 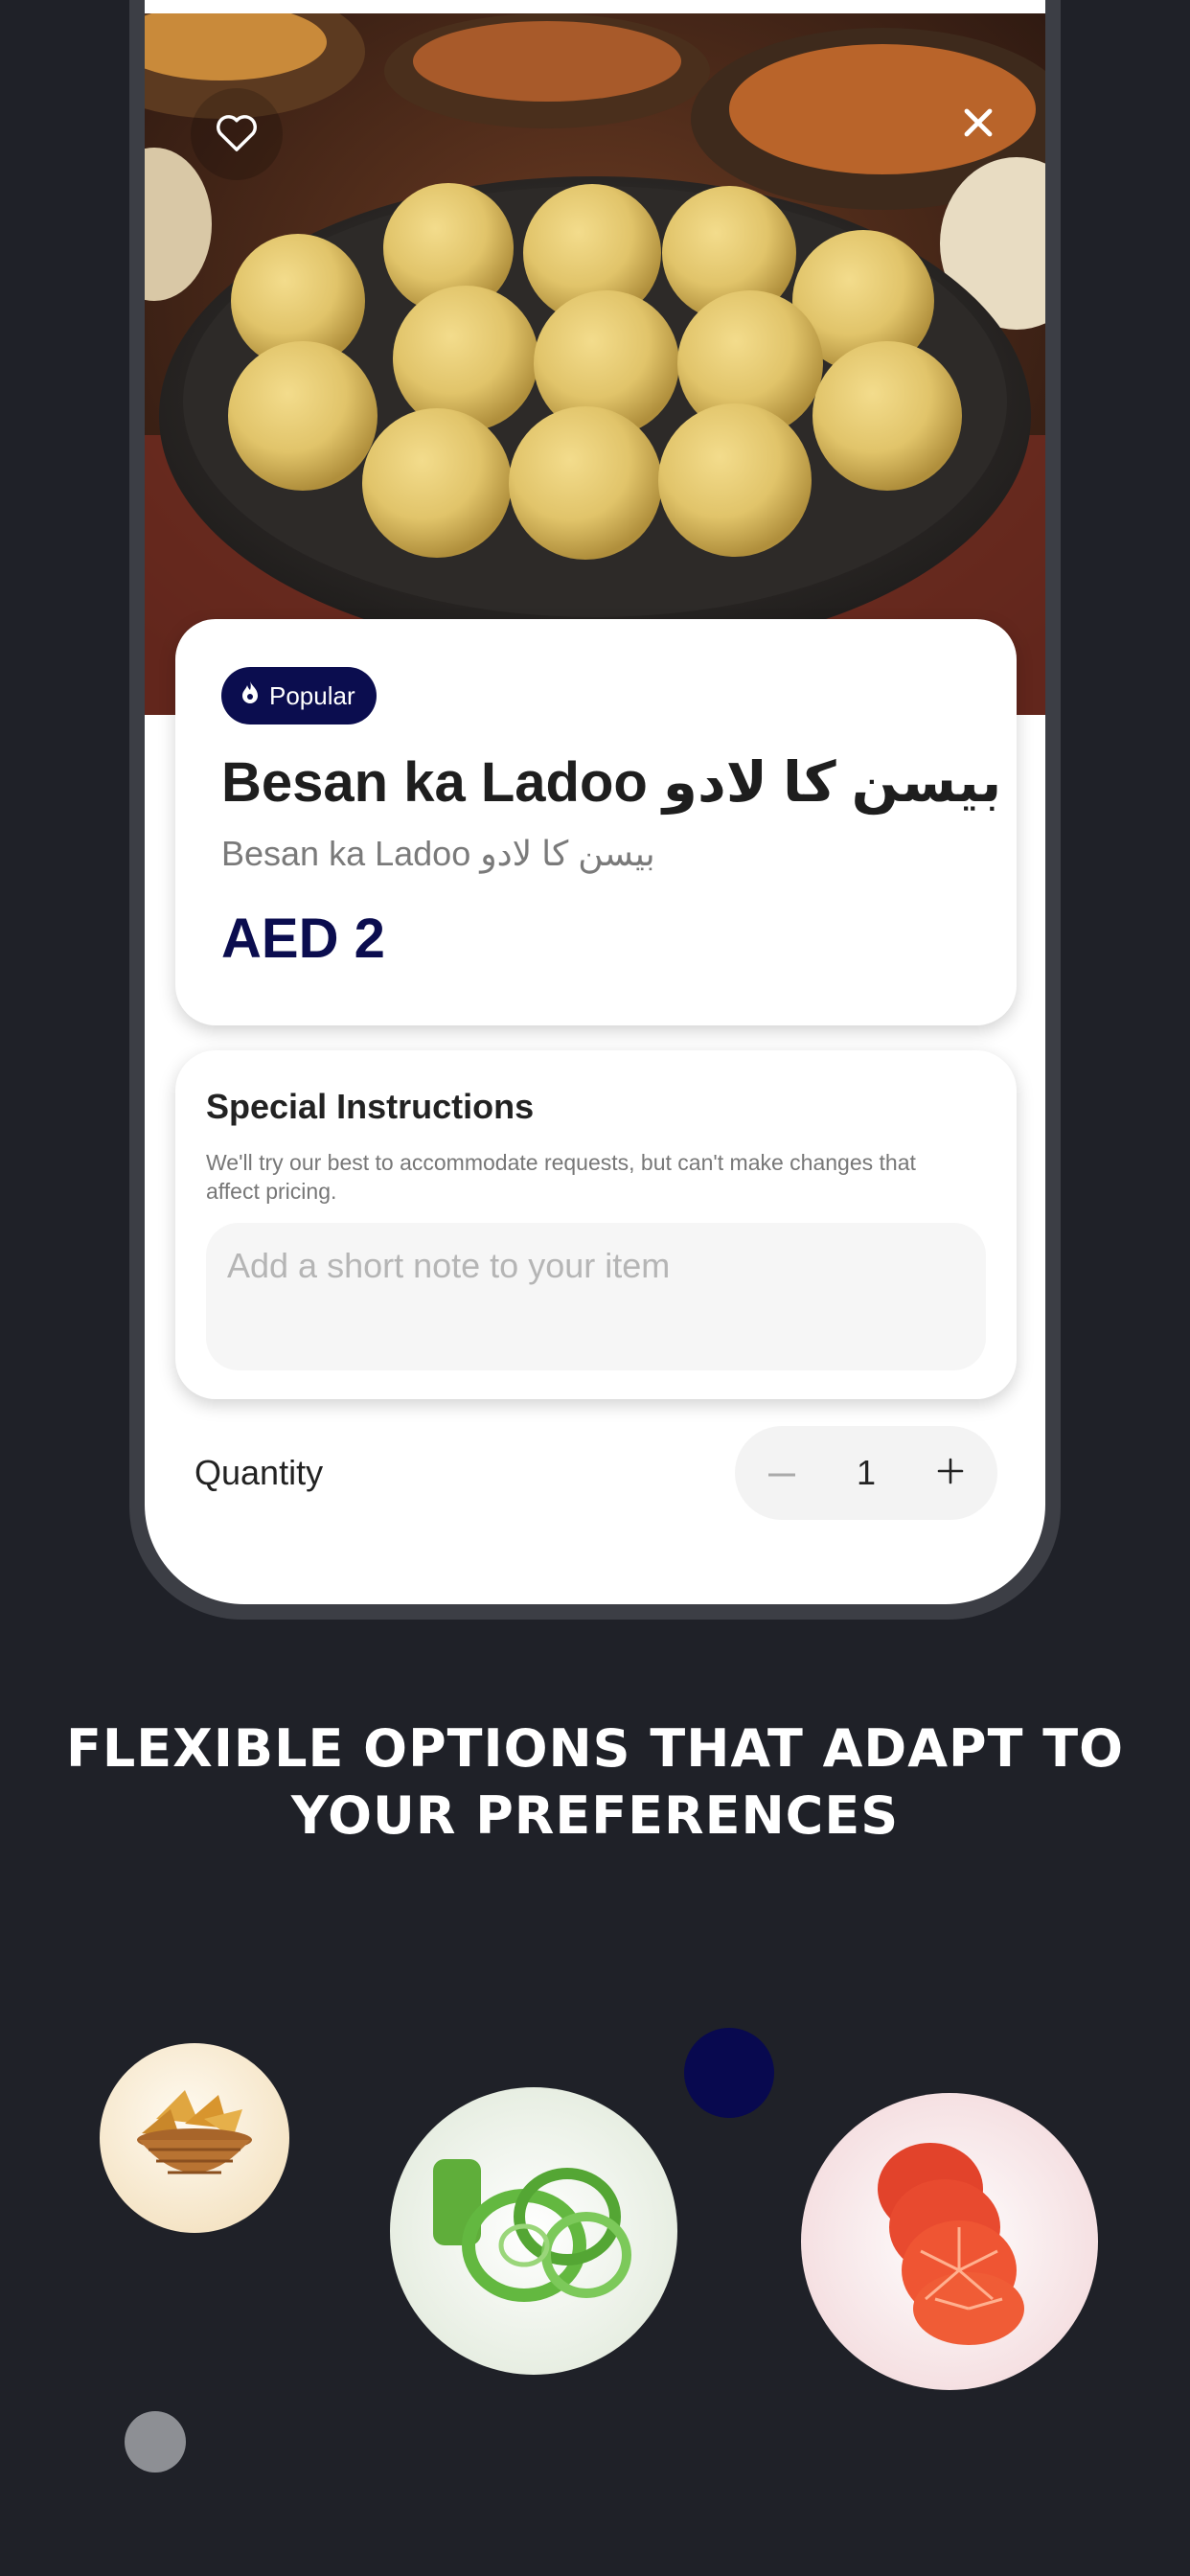 I want to click on quantity-label: Quantity, so click(x=259, y=1472).